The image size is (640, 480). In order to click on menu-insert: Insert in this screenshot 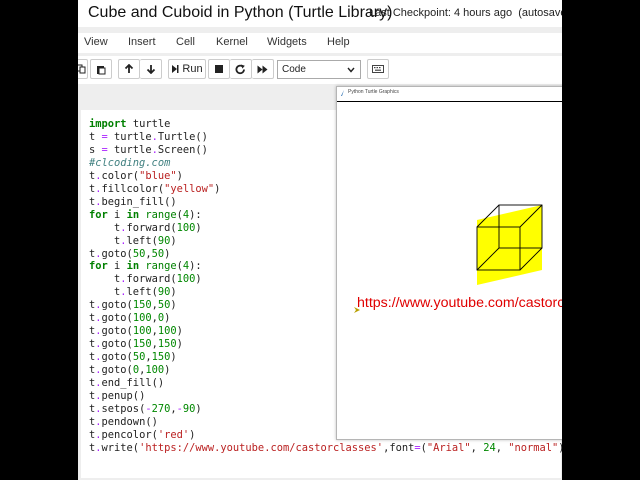, I will do `click(142, 42)`.